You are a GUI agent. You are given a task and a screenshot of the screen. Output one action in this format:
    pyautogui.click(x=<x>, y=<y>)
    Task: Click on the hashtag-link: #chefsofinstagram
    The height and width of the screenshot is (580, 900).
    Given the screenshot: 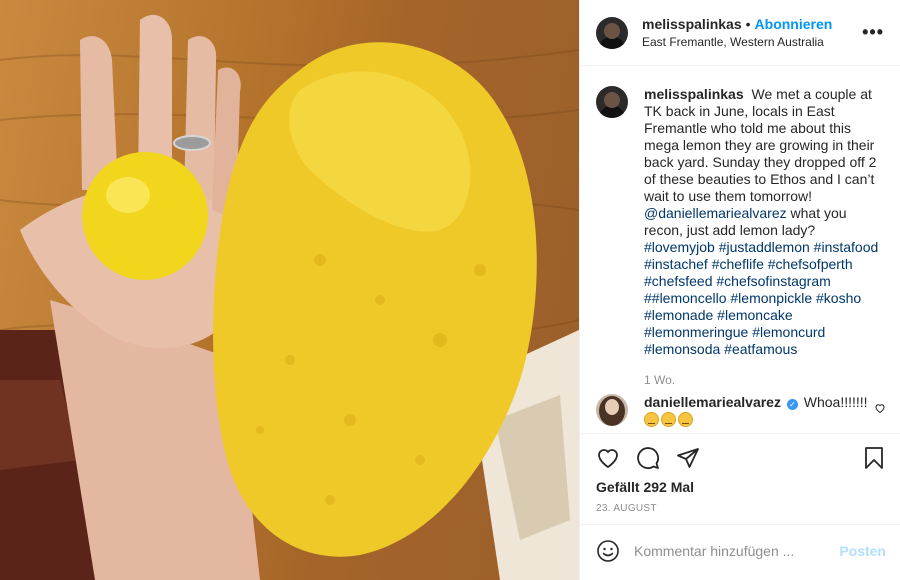 What is the action you would take?
    pyautogui.click(x=773, y=281)
    